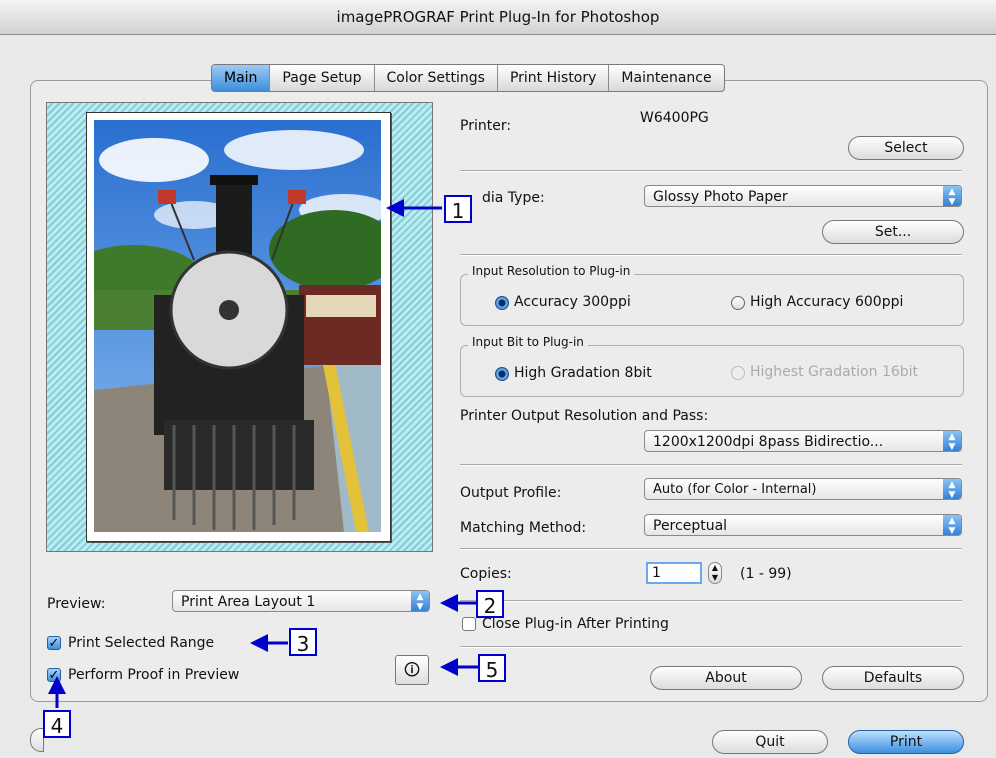  What do you see at coordinates (57, 724) in the screenshot?
I see `callout-4: 4` at bounding box center [57, 724].